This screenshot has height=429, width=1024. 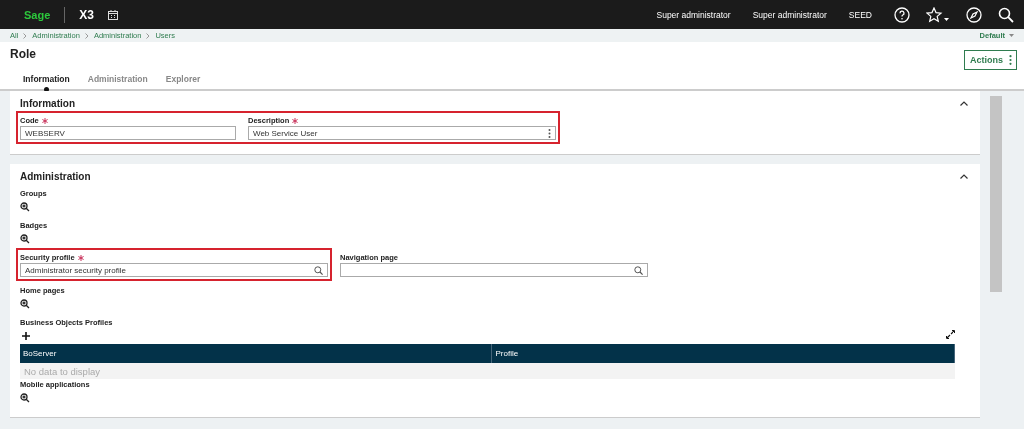 What do you see at coordinates (974, 14) in the screenshot?
I see `compass-icon` at bounding box center [974, 14].